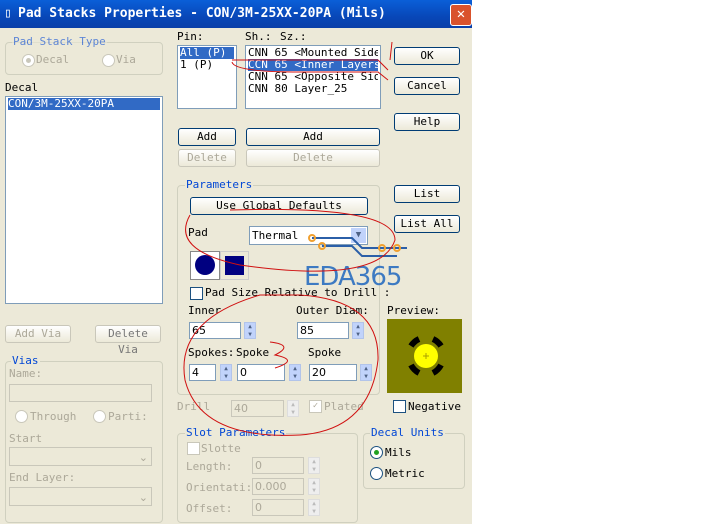  Describe the element at coordinates (26, 373) in the screenshot. I see `via-name-label: Name:` at that location.